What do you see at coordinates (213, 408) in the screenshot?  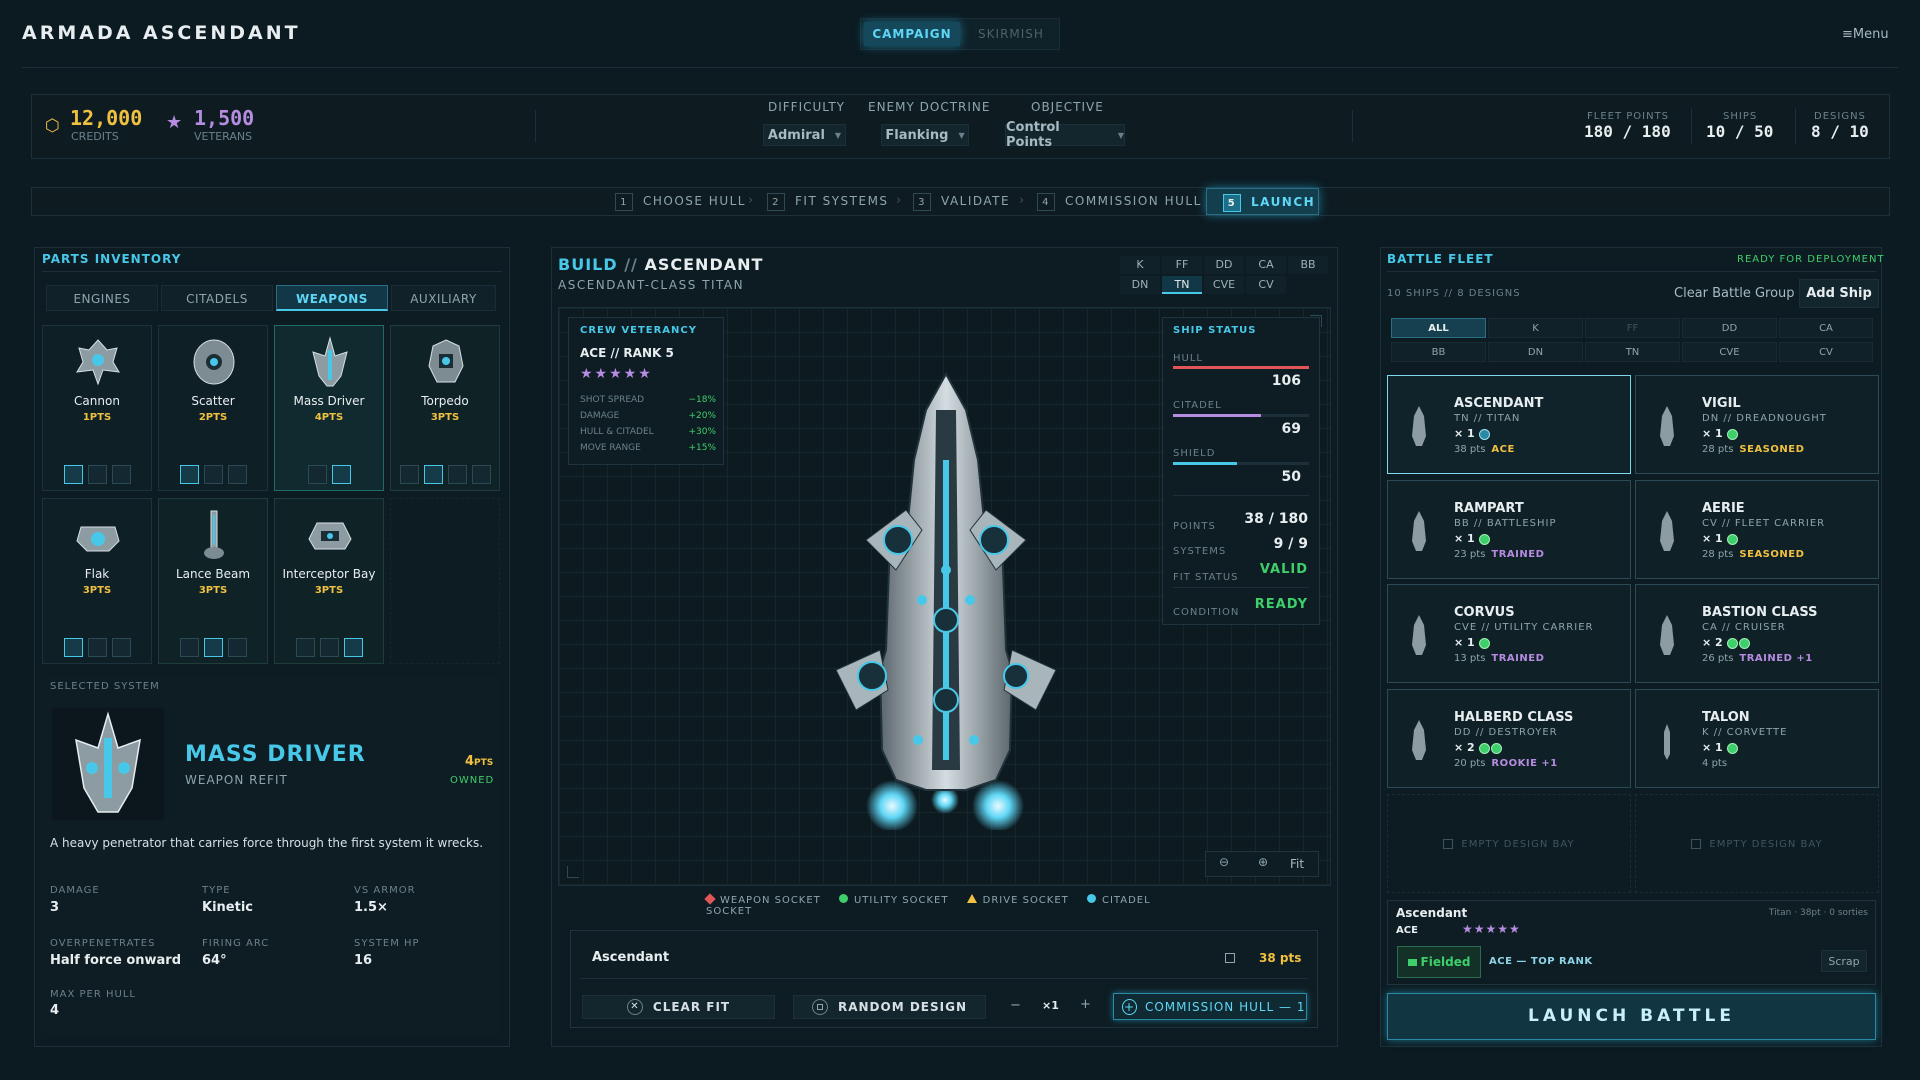 I see `part-scatter: Scatter 2PTS` at bounding box center [213, 408].